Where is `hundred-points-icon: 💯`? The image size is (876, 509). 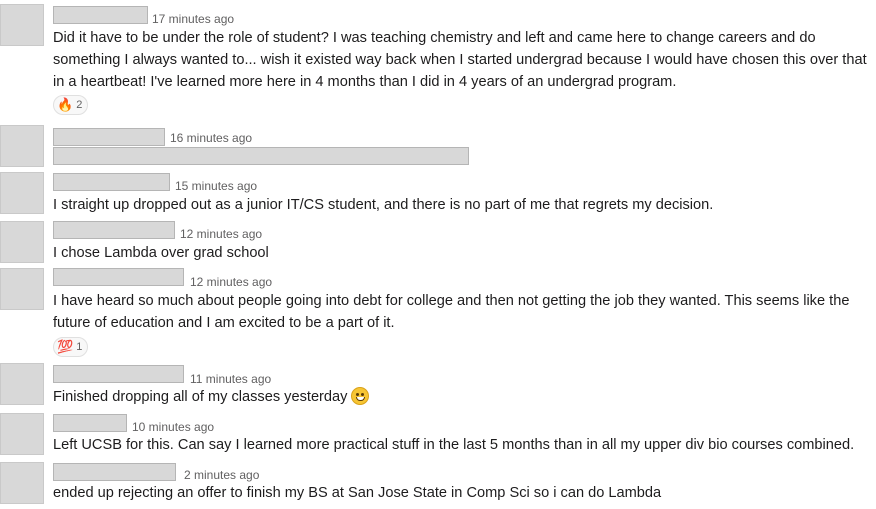 hundred-points-icon: 💯 is located at coordinates (65, 346).